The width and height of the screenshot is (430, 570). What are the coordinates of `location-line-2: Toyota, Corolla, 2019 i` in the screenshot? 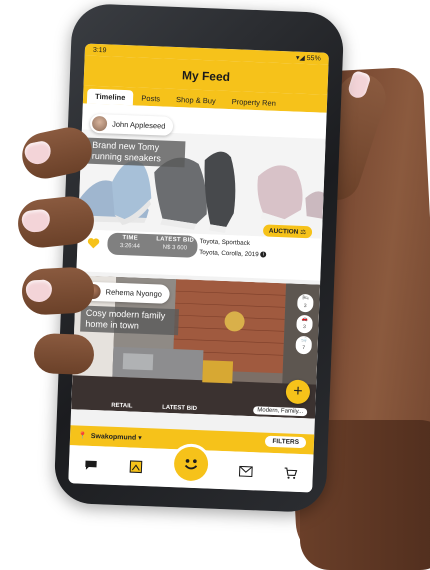 It's located at (233, 254).